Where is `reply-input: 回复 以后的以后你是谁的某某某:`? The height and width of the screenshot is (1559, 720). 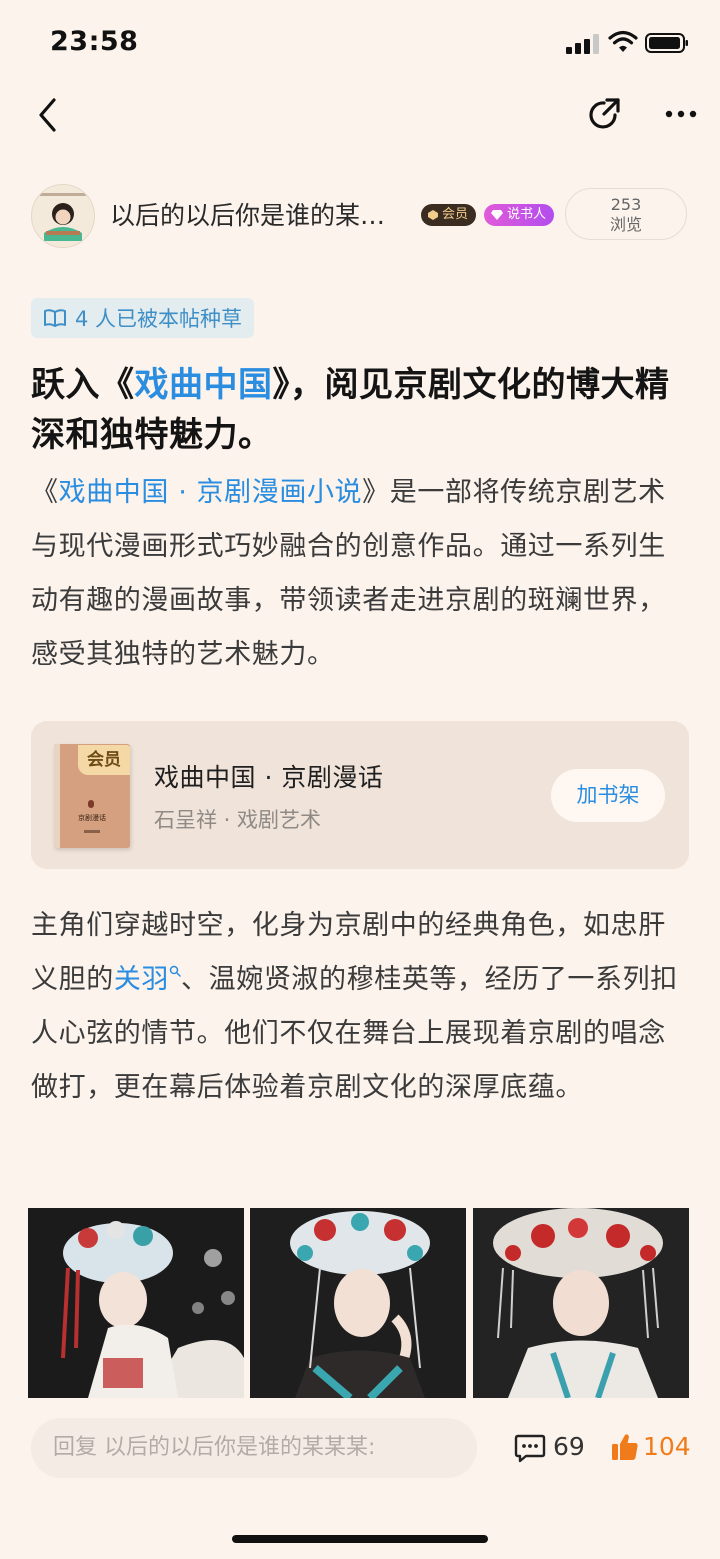
reply-input: 回复 以后的以后你是谁的某某某: is located at coordinates (254, 1448).